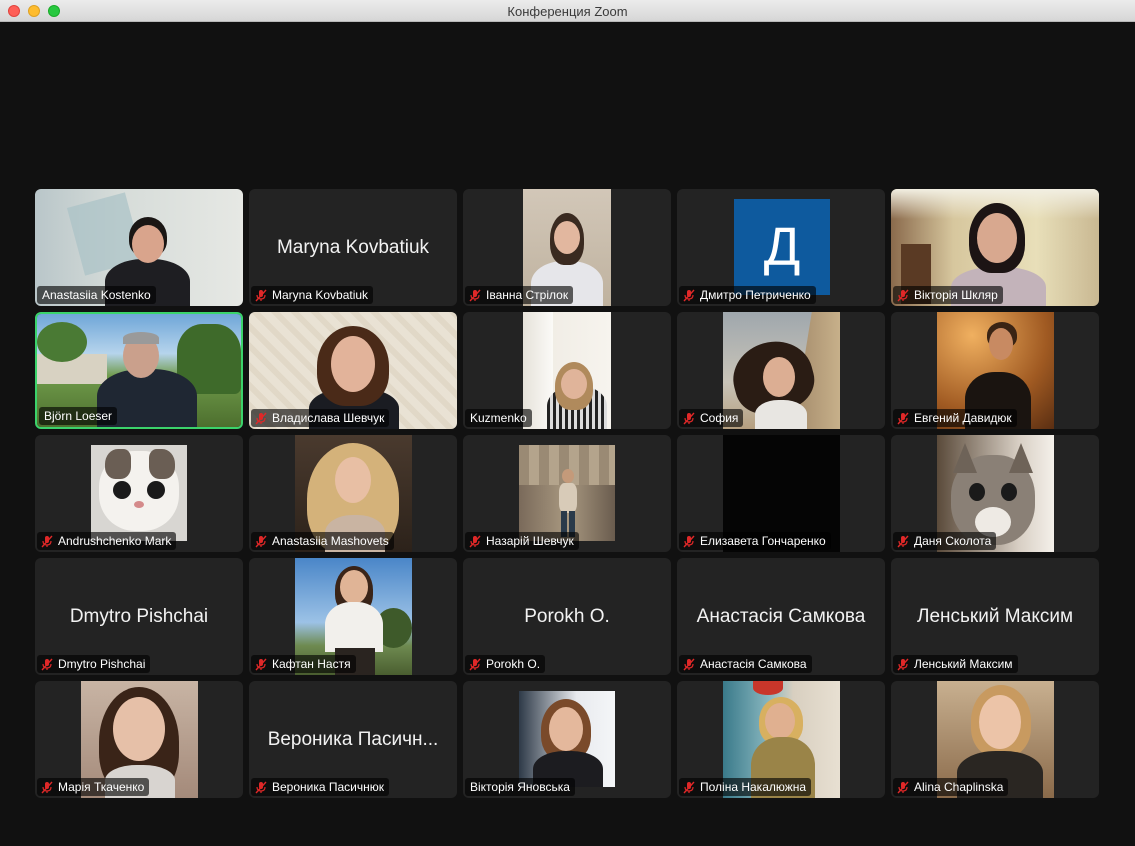  I want to click on participant-tile: Dmytro Pishchai Dmytro Pishchai, so click(139, 616).